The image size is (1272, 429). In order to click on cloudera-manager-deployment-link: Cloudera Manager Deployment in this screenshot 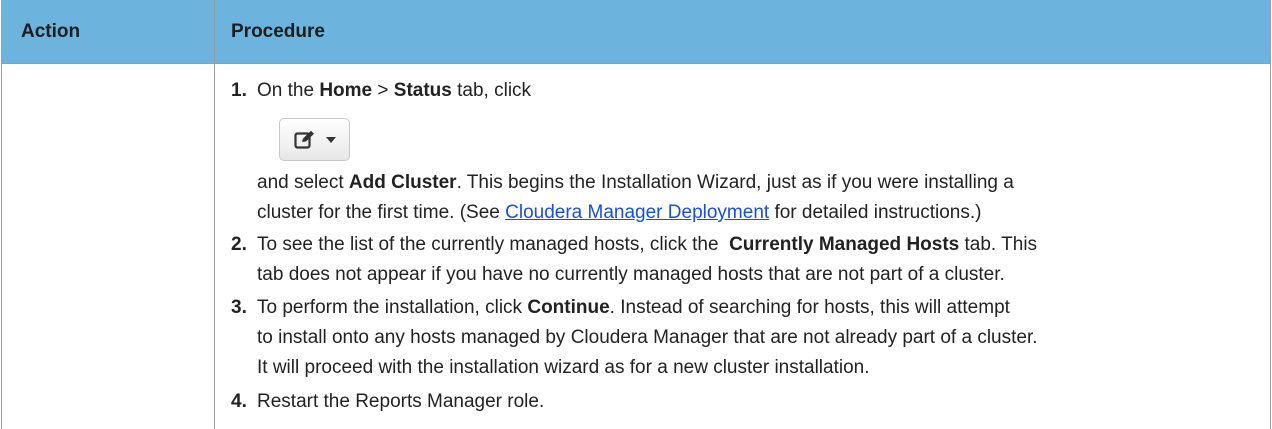, I will do `click(637, 212)`.